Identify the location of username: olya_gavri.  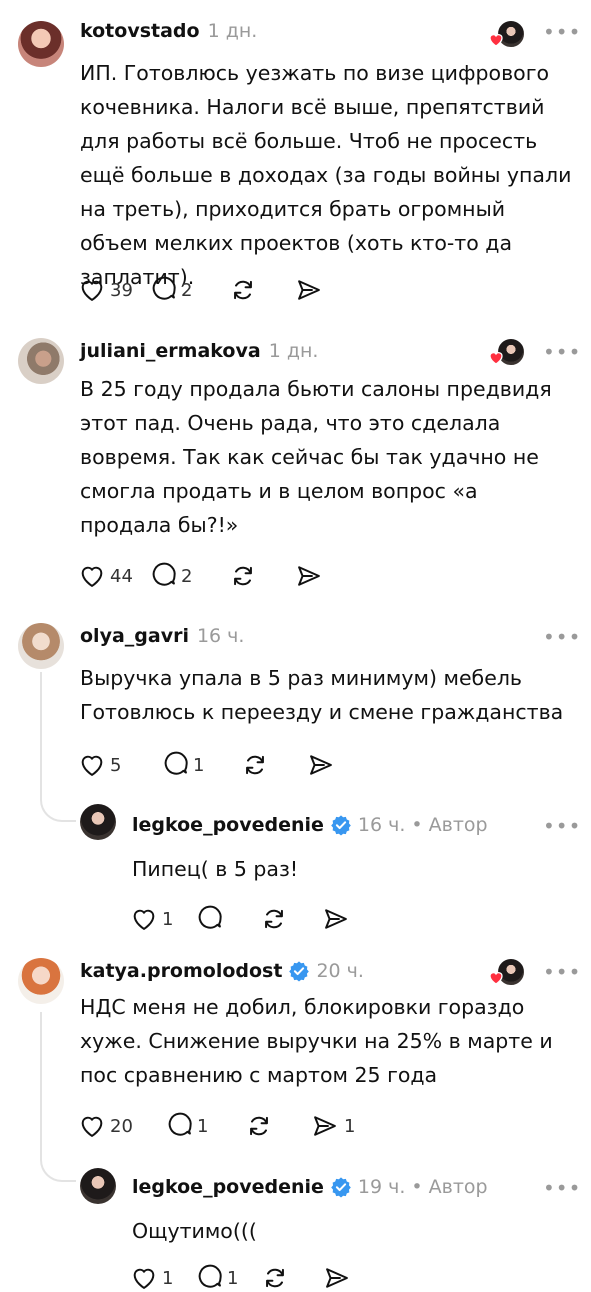
(134, 636).